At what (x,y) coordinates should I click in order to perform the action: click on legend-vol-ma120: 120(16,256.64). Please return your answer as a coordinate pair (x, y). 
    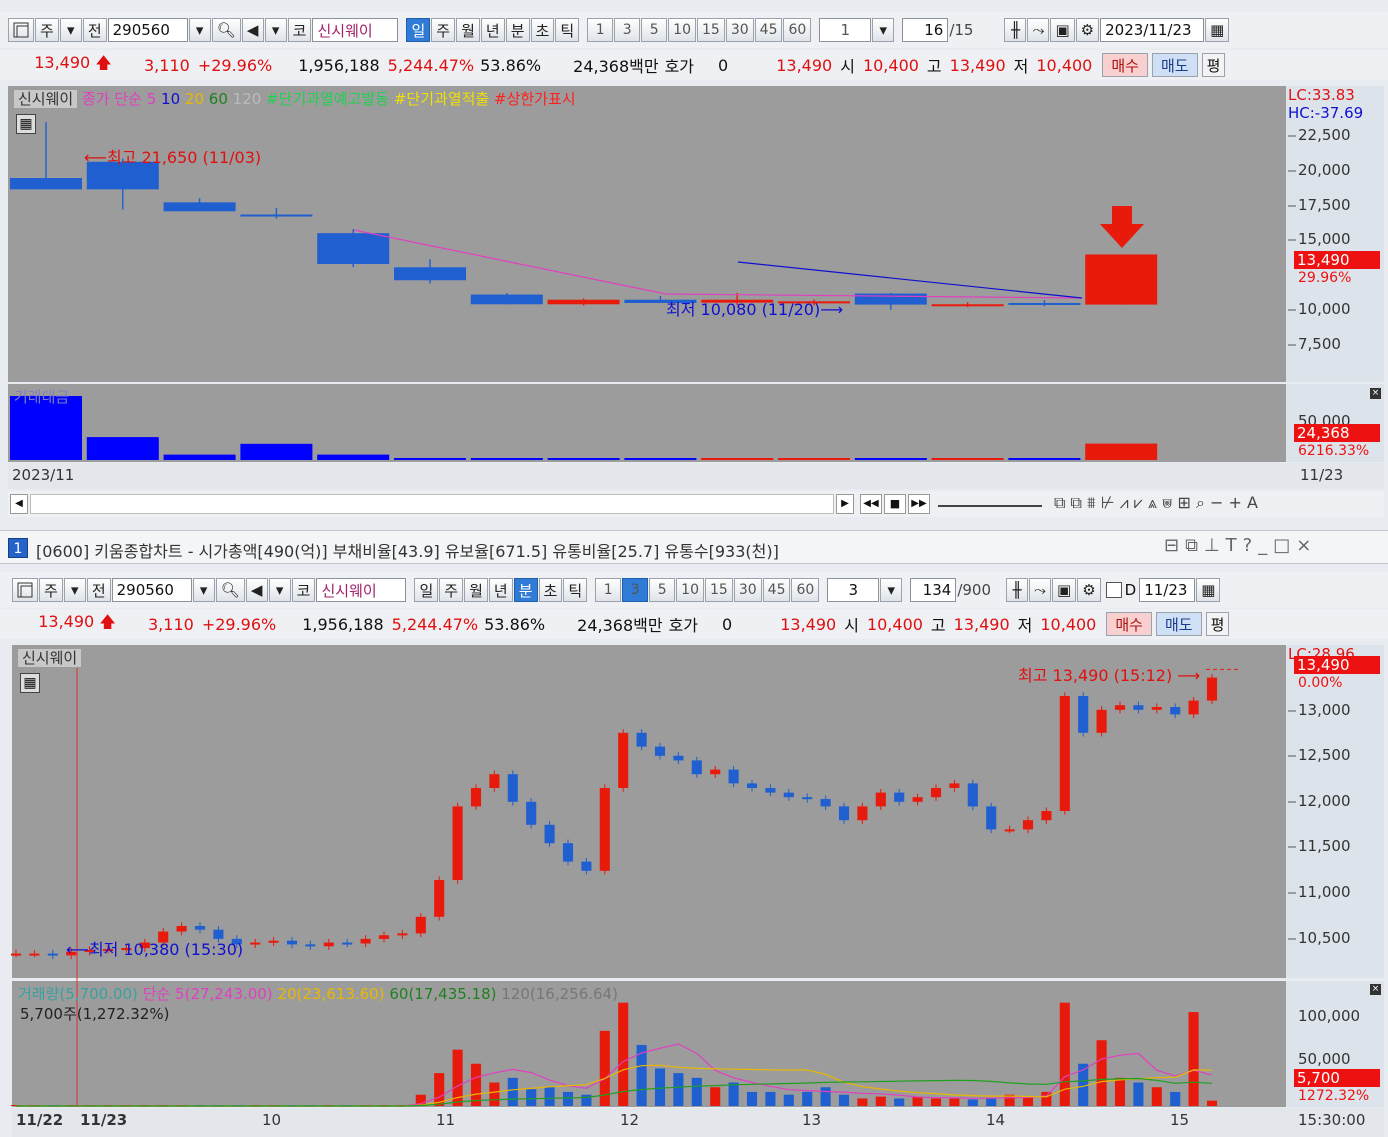
    Looking at the image, I should click on (559, 994).